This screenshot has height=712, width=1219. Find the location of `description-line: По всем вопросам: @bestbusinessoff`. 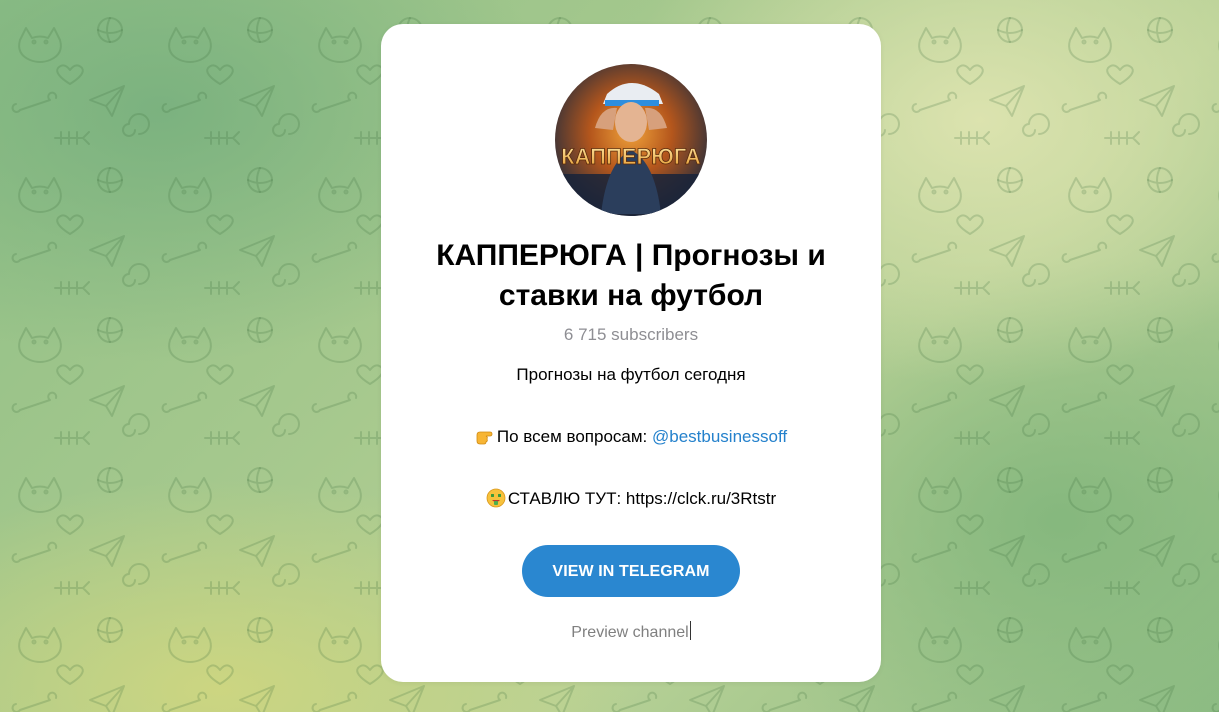

description-line: По всем вопросам: @bestbusinessoff is located at coordinates (631, 437).